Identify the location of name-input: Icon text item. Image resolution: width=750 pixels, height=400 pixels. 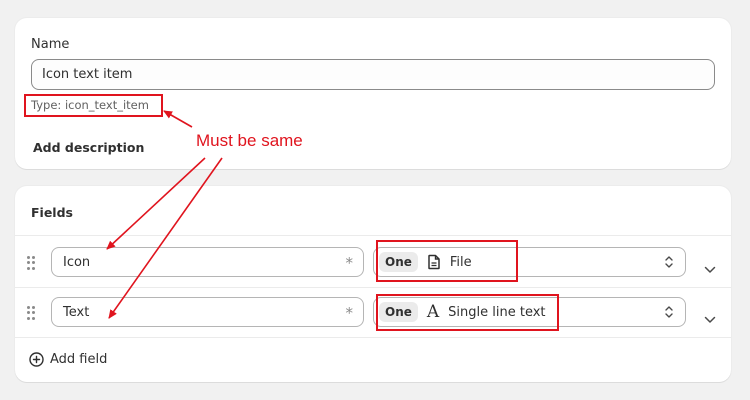
(373, 74).